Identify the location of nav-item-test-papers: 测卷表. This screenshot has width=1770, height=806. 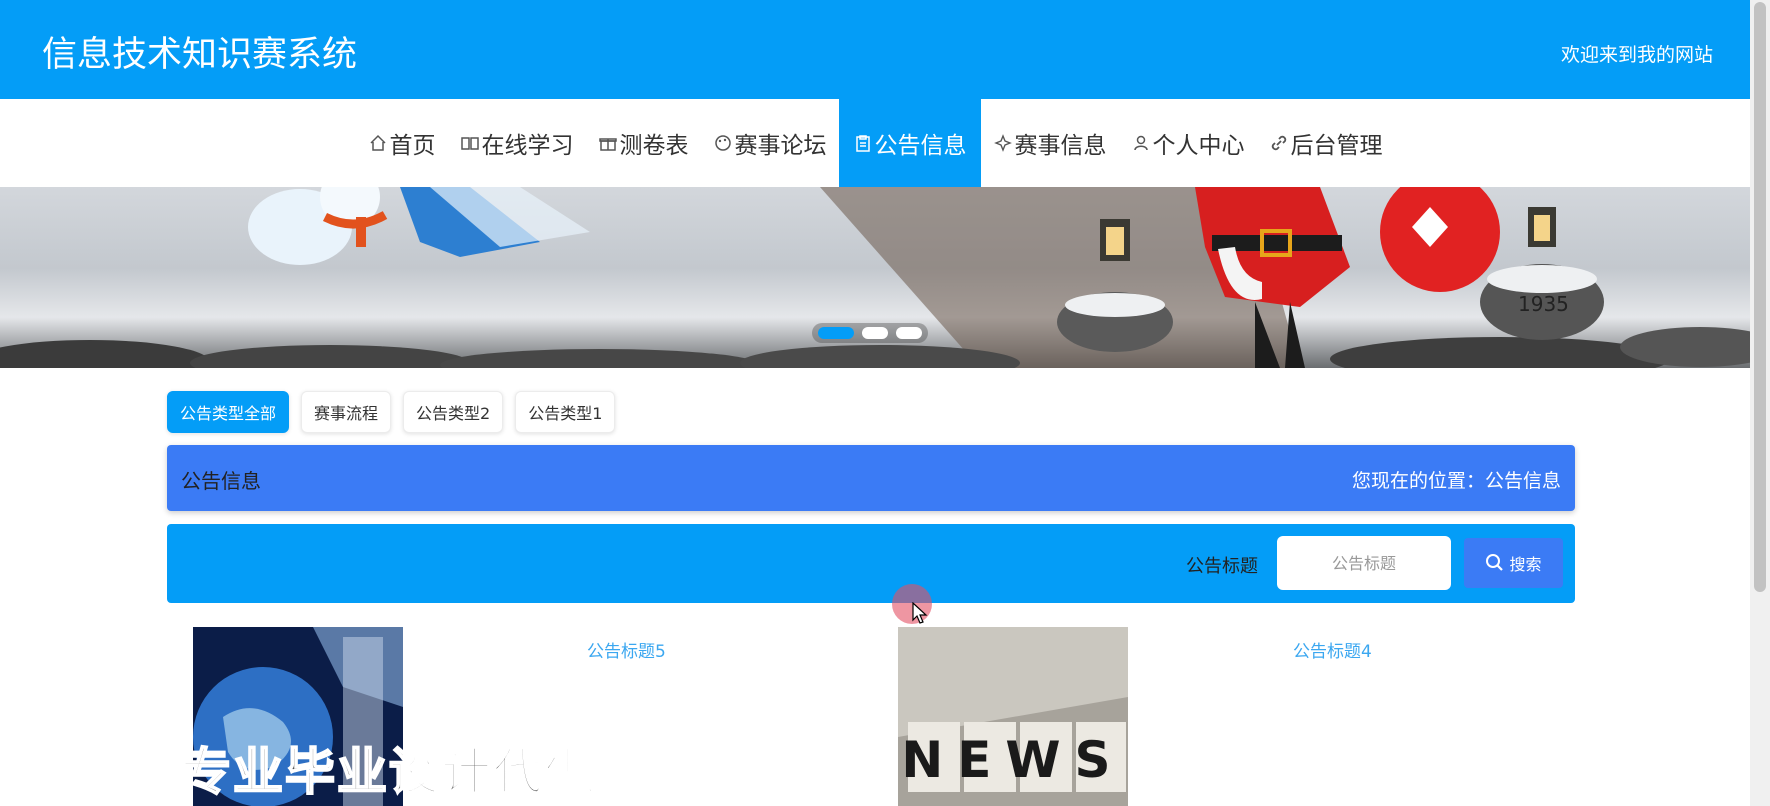
(643, 143).